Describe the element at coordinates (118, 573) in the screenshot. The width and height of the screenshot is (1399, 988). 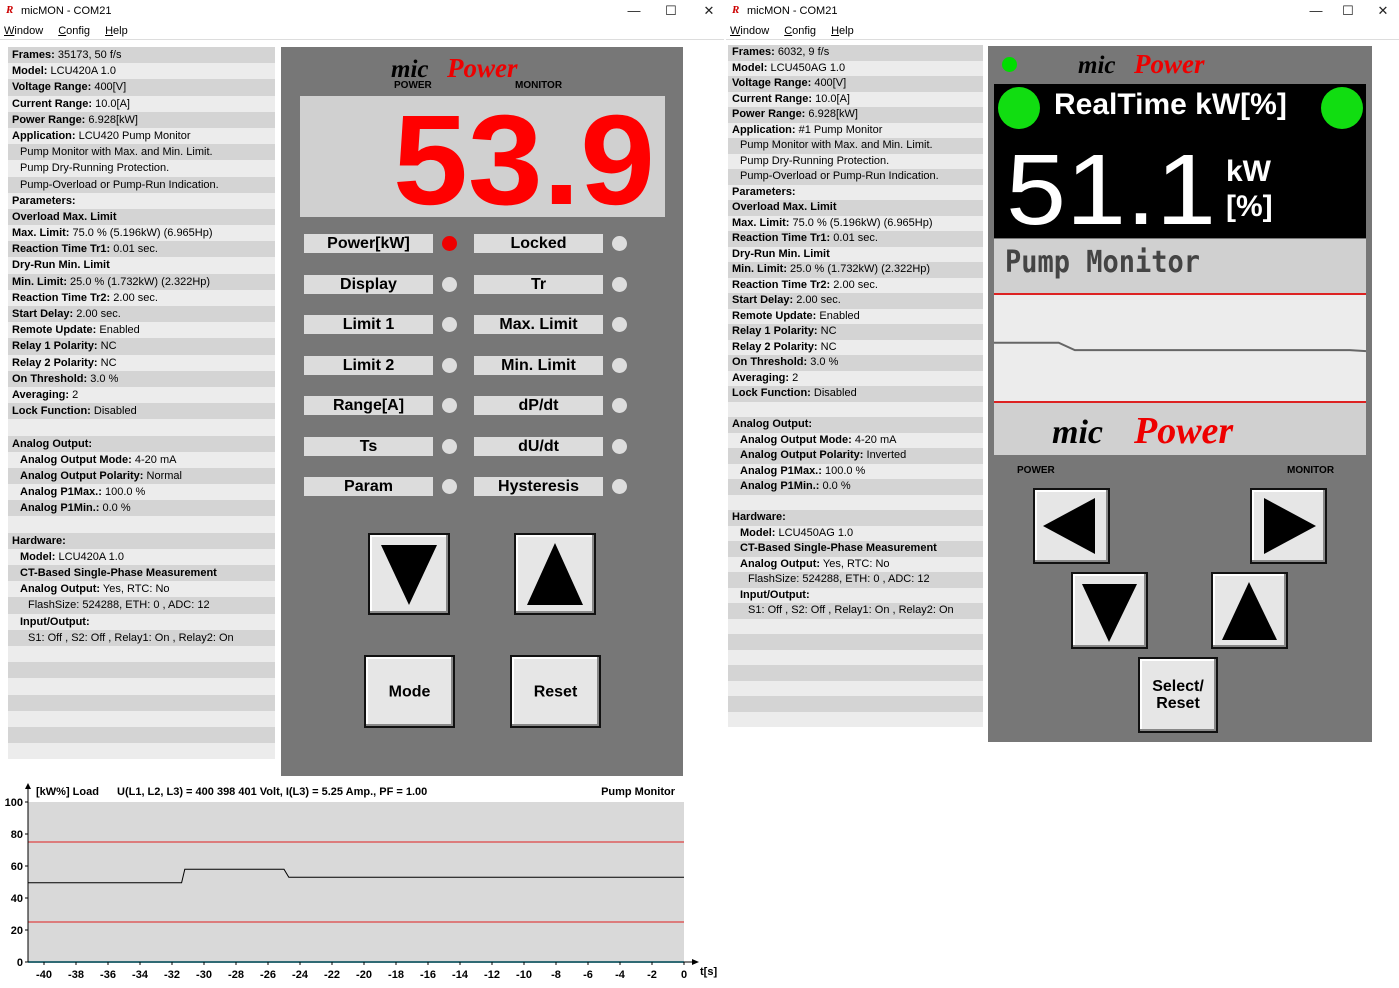
I see `info-key: CT-Based Single-Phase Measurement` at that location.